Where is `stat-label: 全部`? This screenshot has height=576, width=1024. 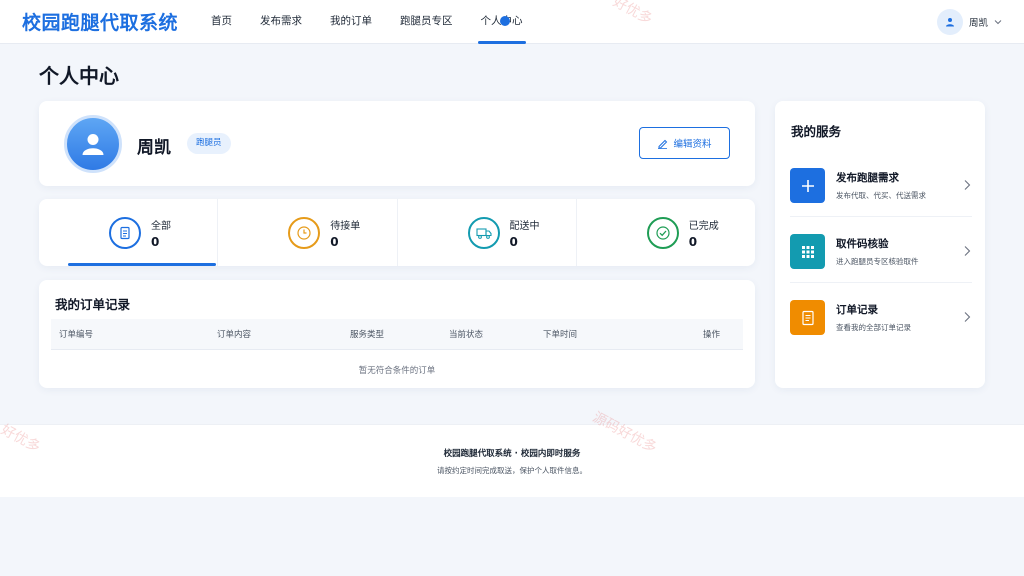 stat-label: 全部 is located at coordinates (161, 226).